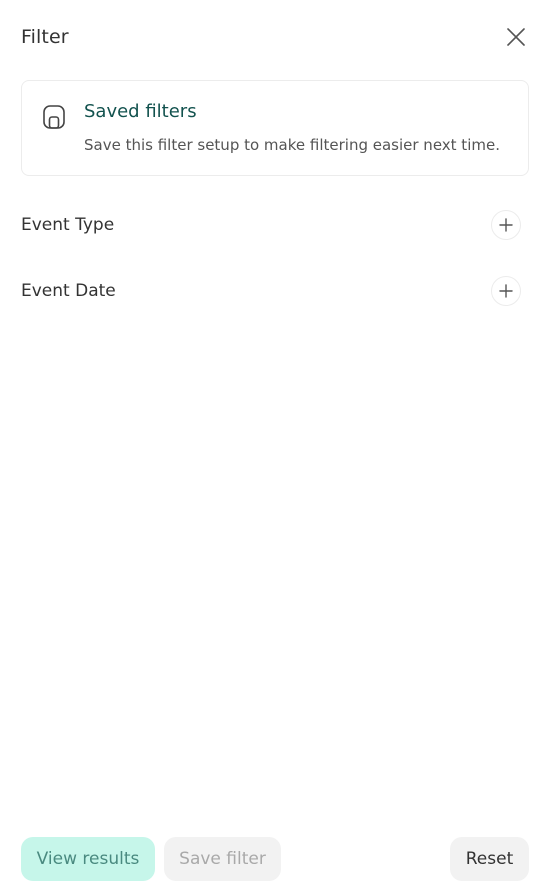  Describe the element at coordinates (68, 225) in the screenshot. I see `filter-label: Event Type` at that location.